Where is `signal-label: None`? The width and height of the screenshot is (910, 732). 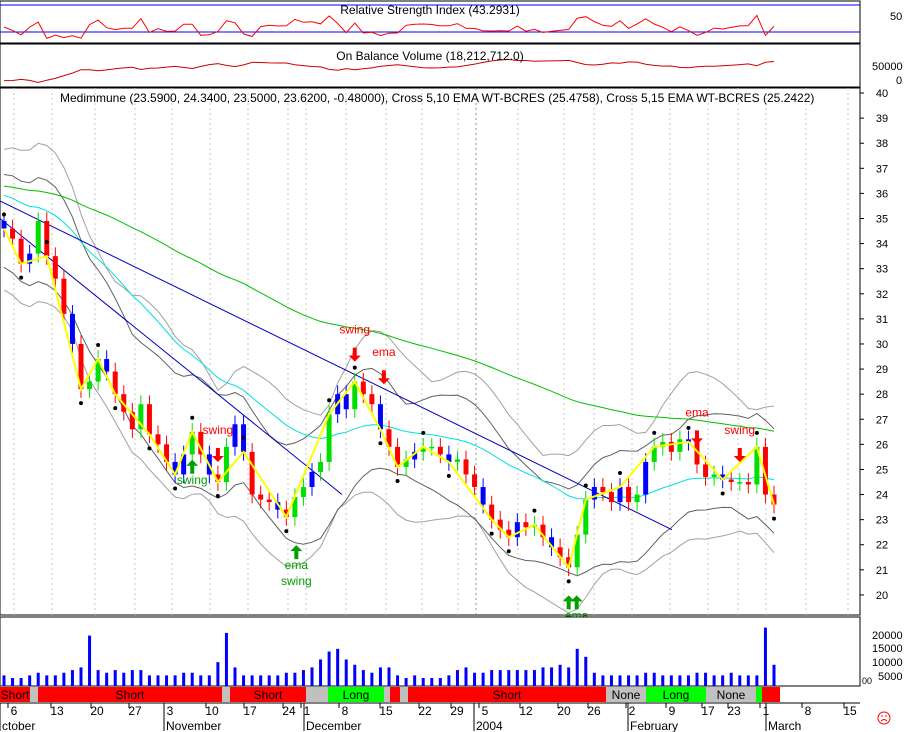
signal-label: None is located at coordinates (626, 695).